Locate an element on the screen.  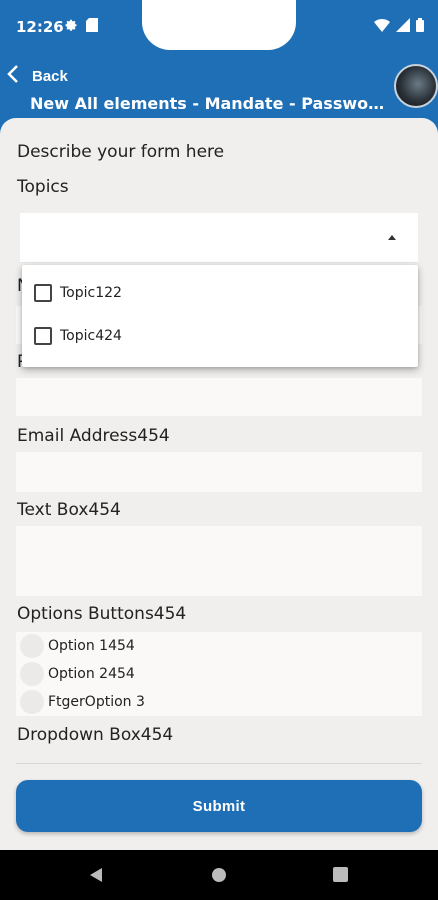
submit-button: Submit is located at coordinates (219, 806).